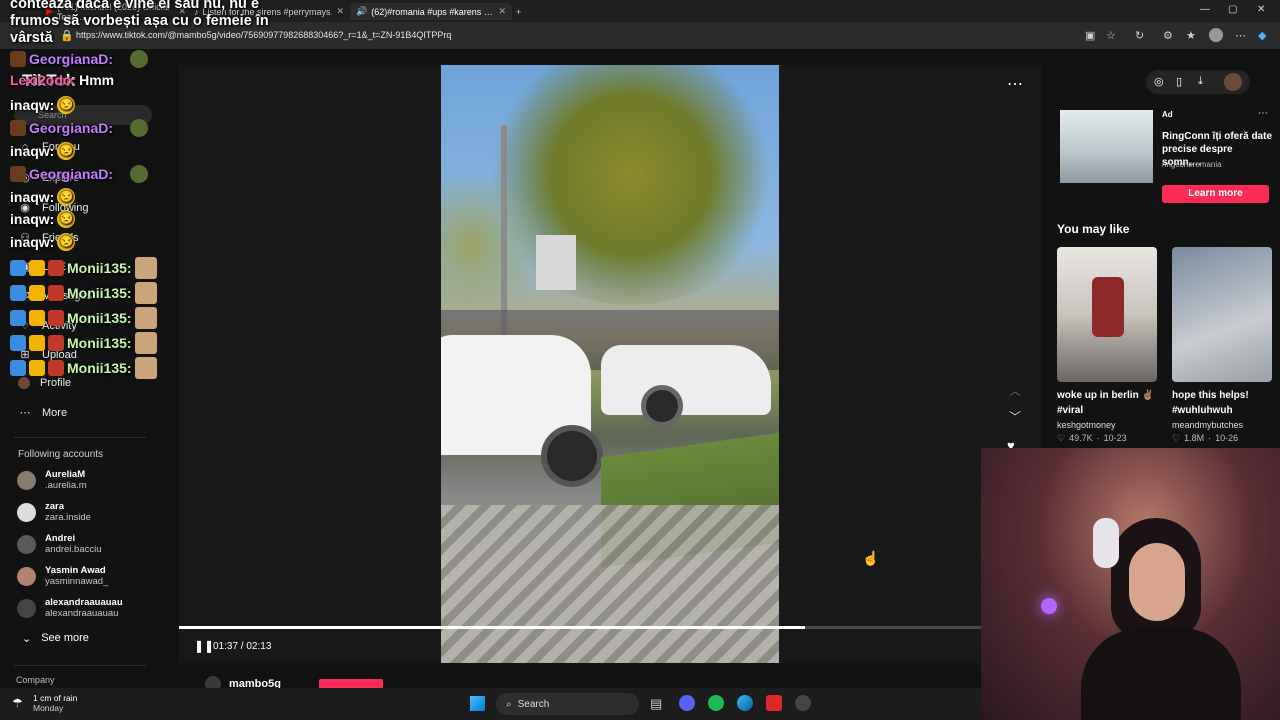  Describe the element at coordinates (54, 512) in the screenshot. I see `following-account: zara zara.inside` at that location.